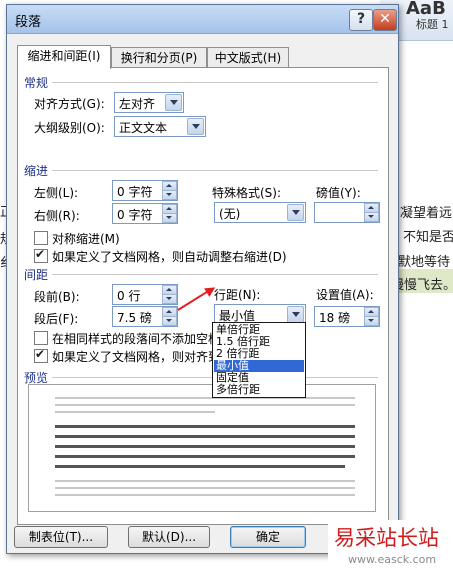  Describe the element at coordinates (392, 559) in the screenshot. I see `watermark-url: www.easck.com` at that location.